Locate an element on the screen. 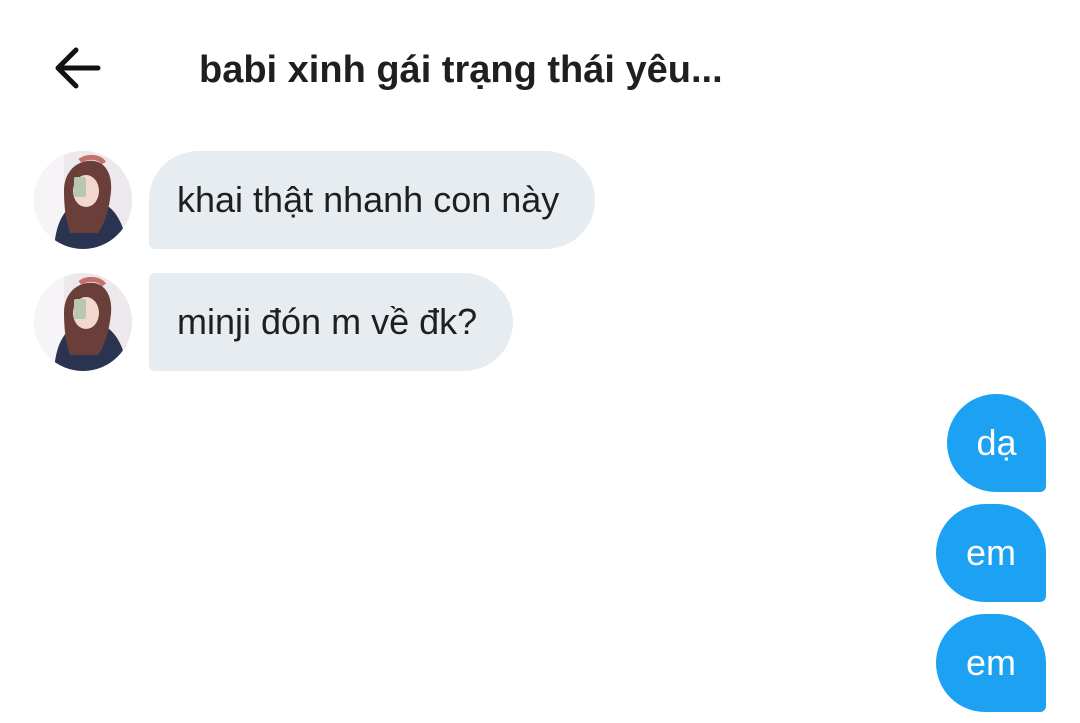  incoming-message-bubble: khai thật nhanh con này is located at coordinates (372, 200).